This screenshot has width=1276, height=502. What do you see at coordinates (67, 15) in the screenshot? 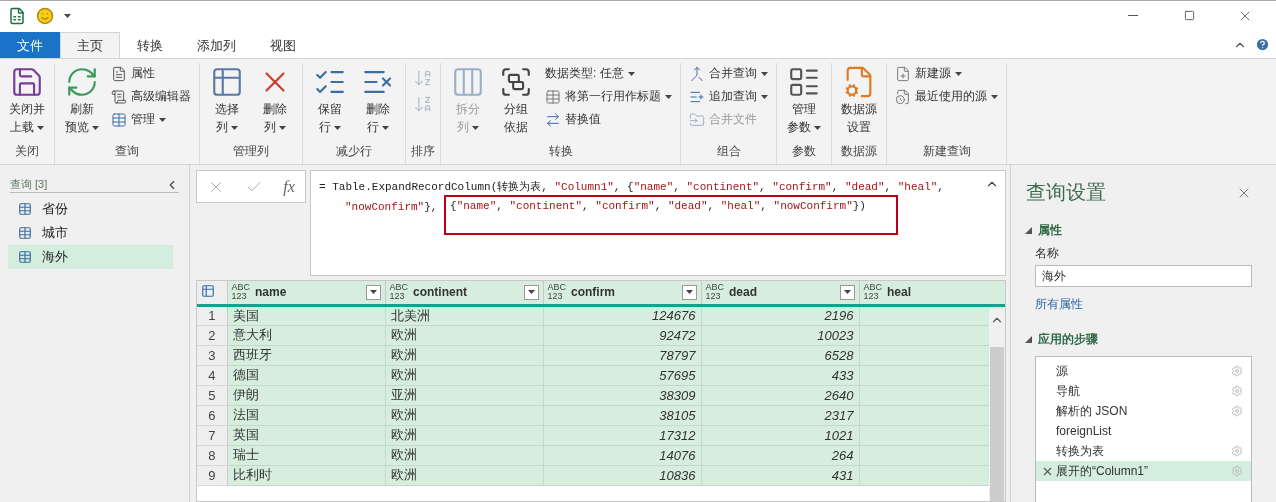
I see `customize-toolbar-icon` at bounding box center [67, 15].